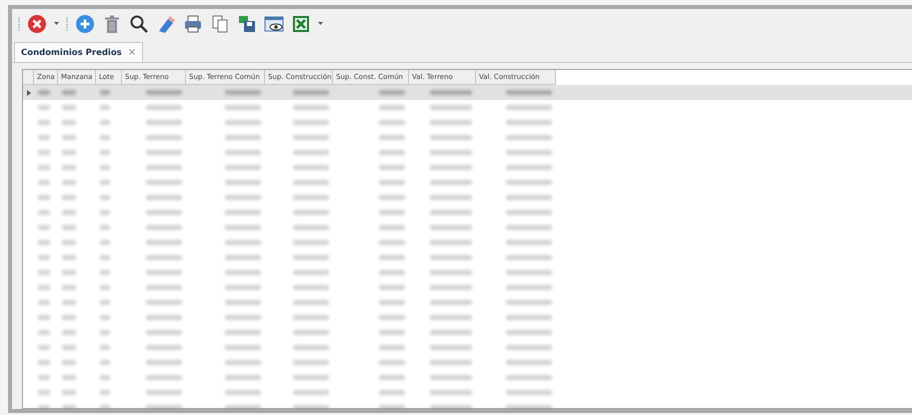  I want to click on delete-icon, so click(112, 24).